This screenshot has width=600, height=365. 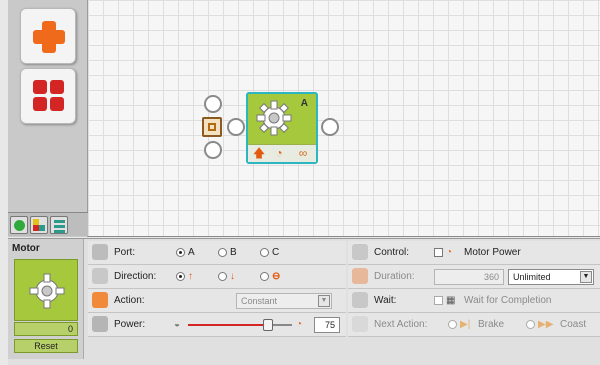 What do you see at coordinates (228, 325) in the screenshot?
I see `power-slider-fill` at bounding box center [228, 325].